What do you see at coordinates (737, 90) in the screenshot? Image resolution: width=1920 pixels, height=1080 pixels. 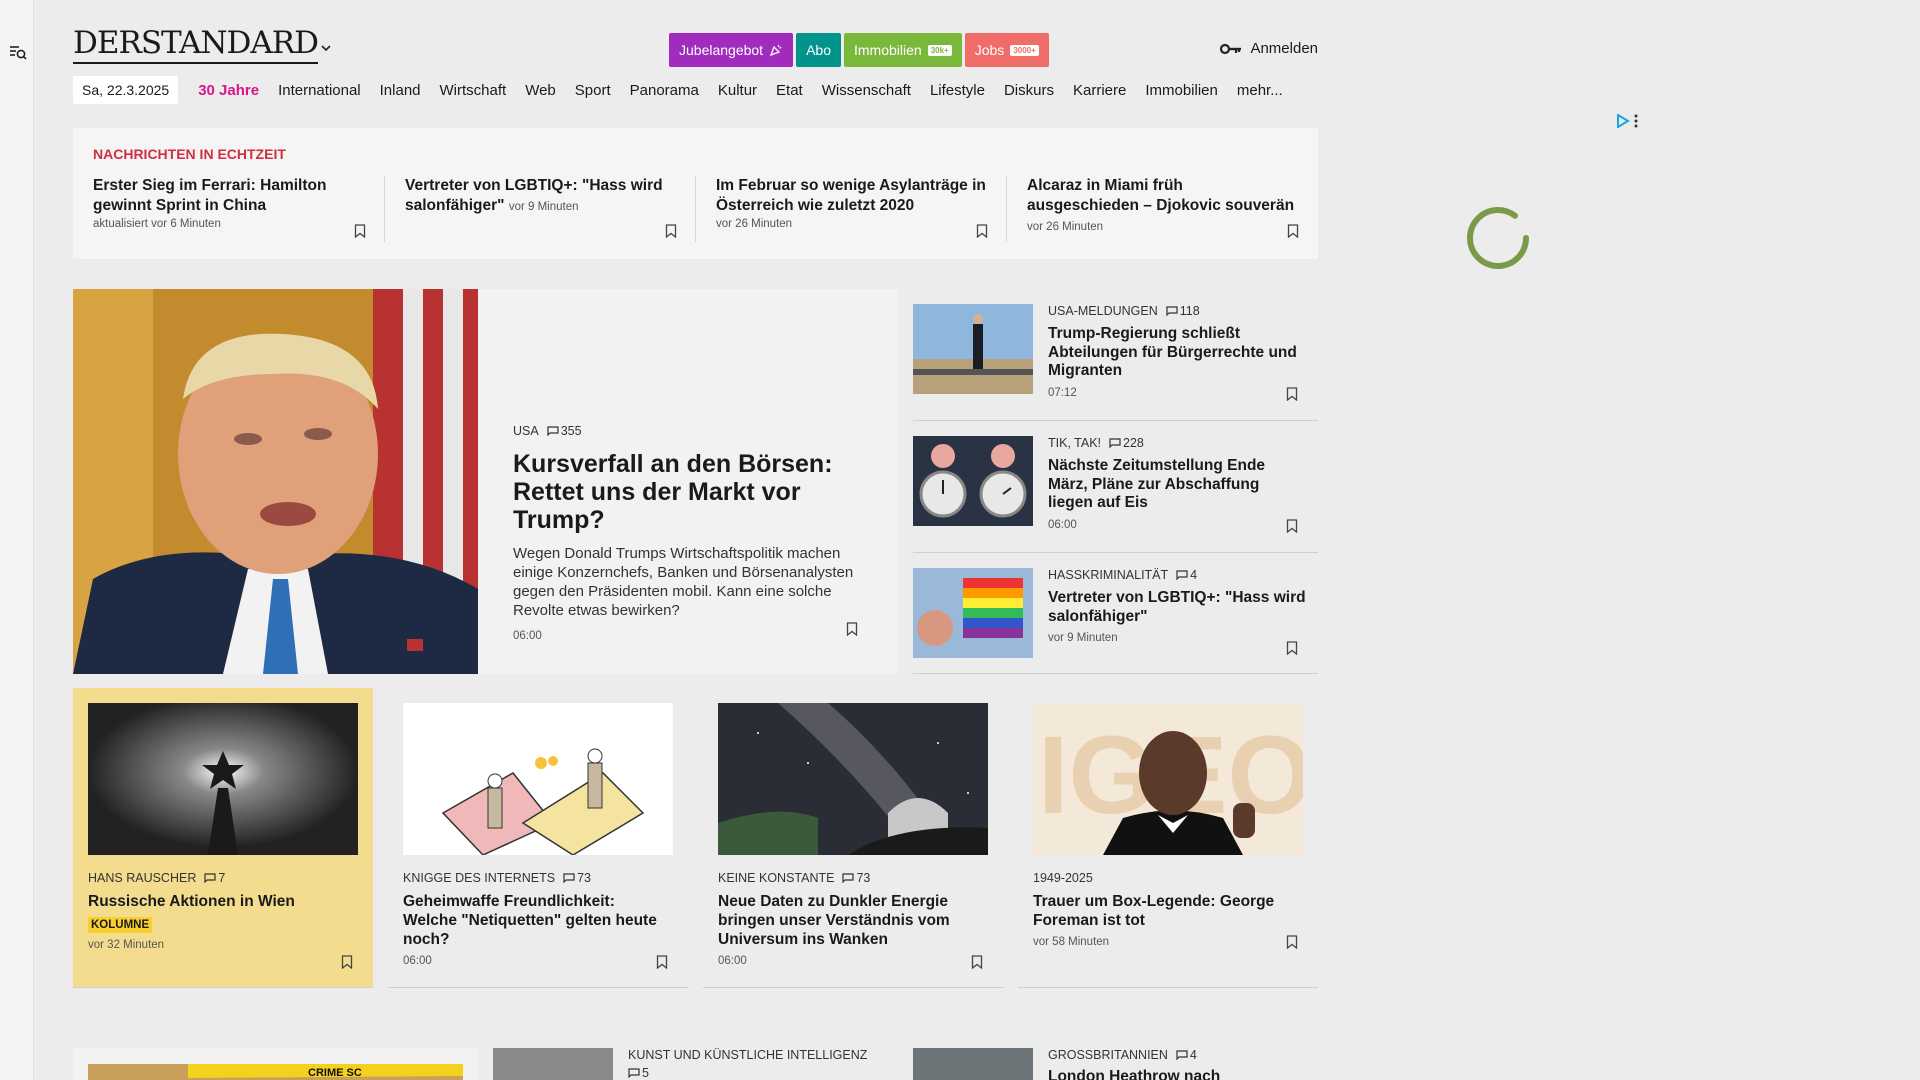 I see `nav-item-kultur: Kultur` at bounding box center [737, 90].